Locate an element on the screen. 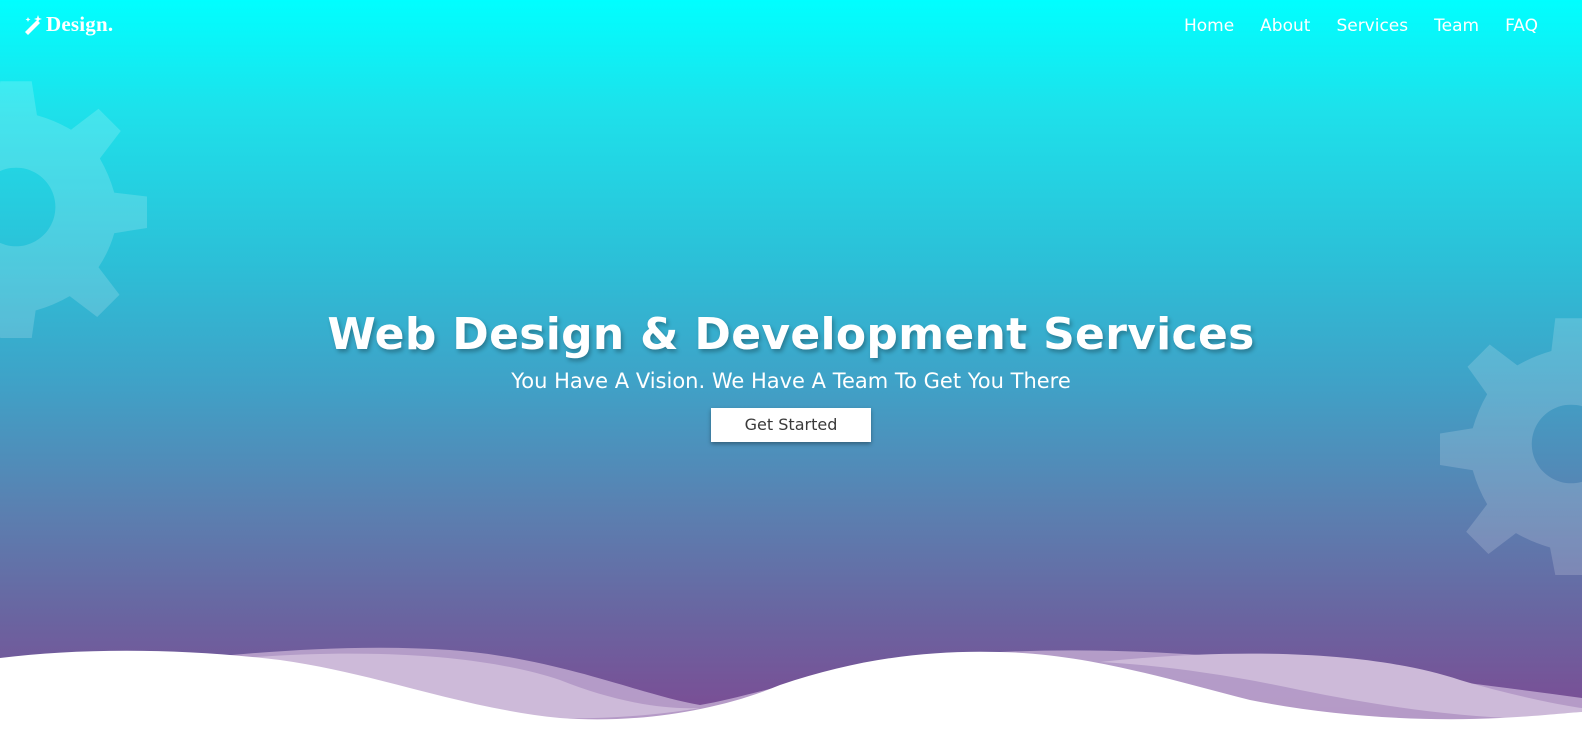  nav-team: Team is located at coordinates (1456, 26).